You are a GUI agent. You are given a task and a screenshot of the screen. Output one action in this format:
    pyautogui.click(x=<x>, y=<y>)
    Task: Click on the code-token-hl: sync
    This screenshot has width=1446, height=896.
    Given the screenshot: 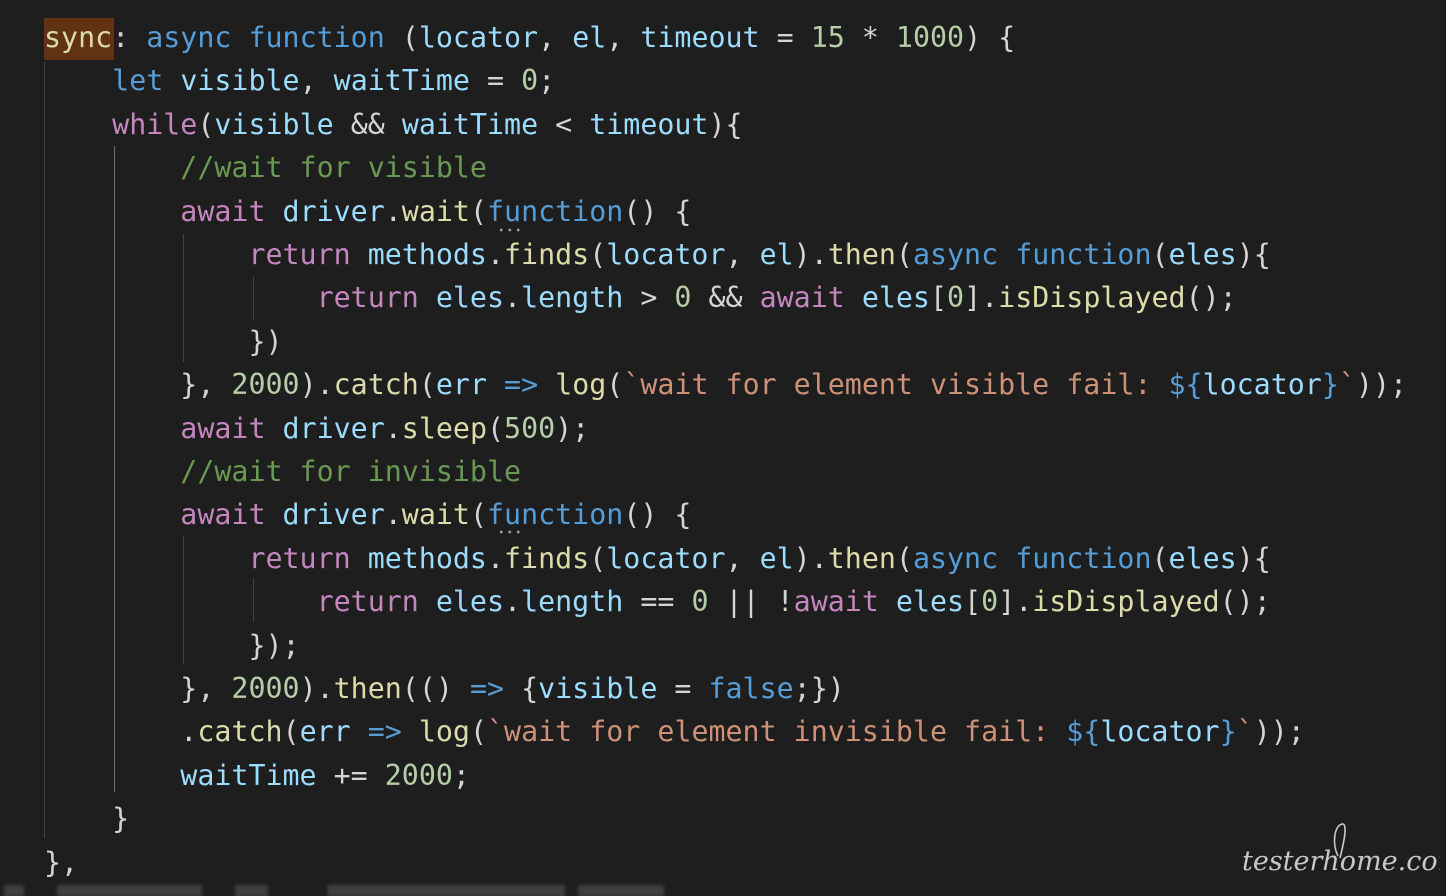 What is the action you would take?
    pyautogui.click(x=78, y=37)
    